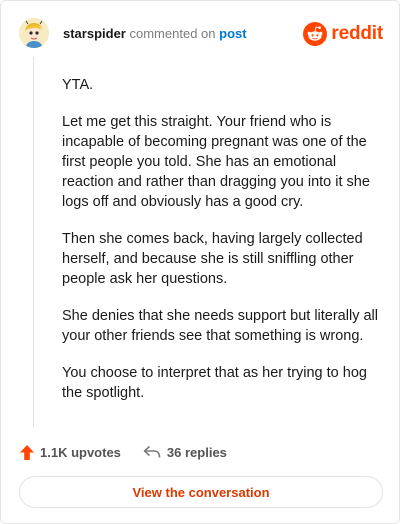  Describe the element at coordinates (201, 492) in the screenshot. I see `view-conversation-button: View the conversation` at that location.